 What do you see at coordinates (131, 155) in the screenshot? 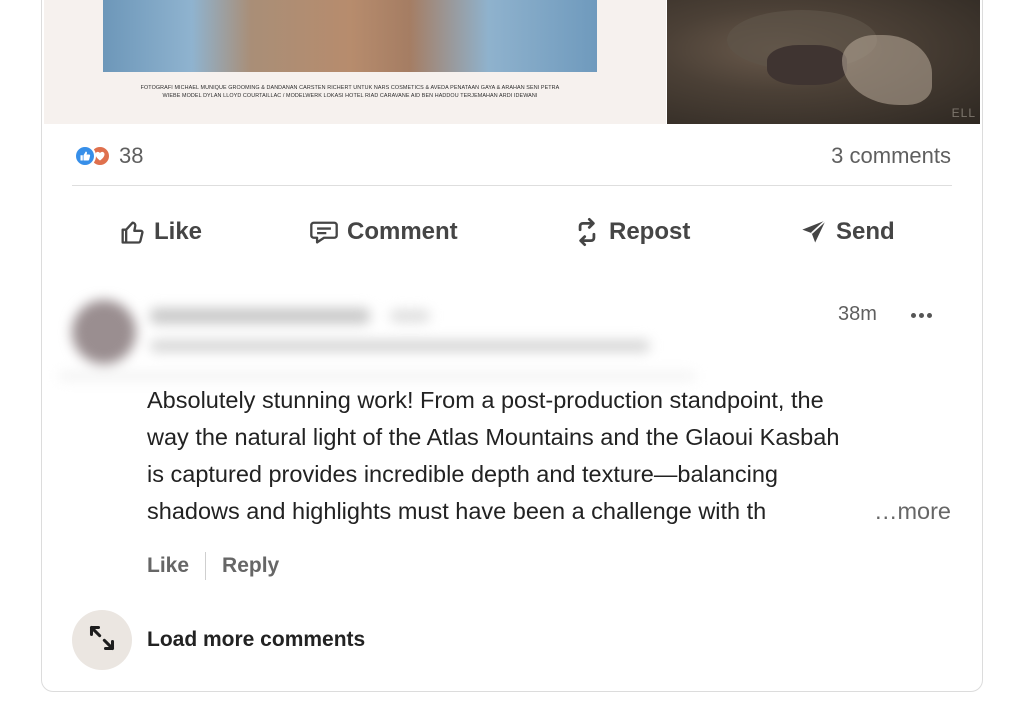
I see `reaction-count: 38` at bounding box center [131, 155].